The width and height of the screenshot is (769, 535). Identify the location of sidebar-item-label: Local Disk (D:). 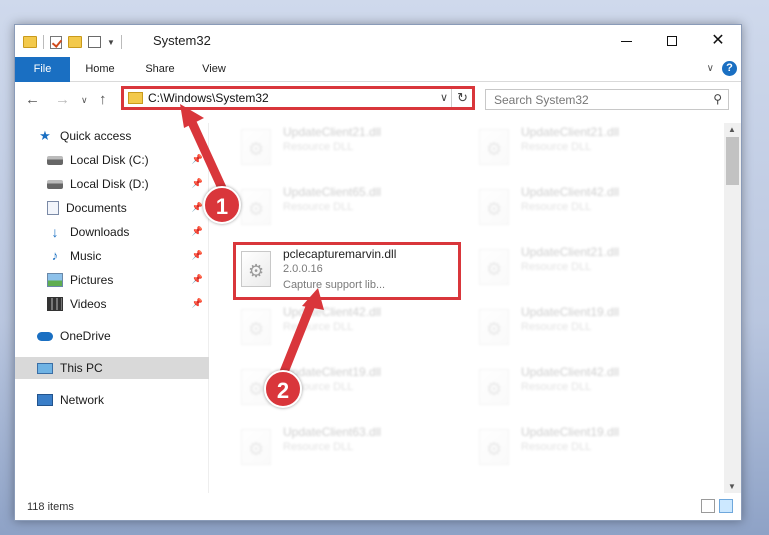
(109, 184).